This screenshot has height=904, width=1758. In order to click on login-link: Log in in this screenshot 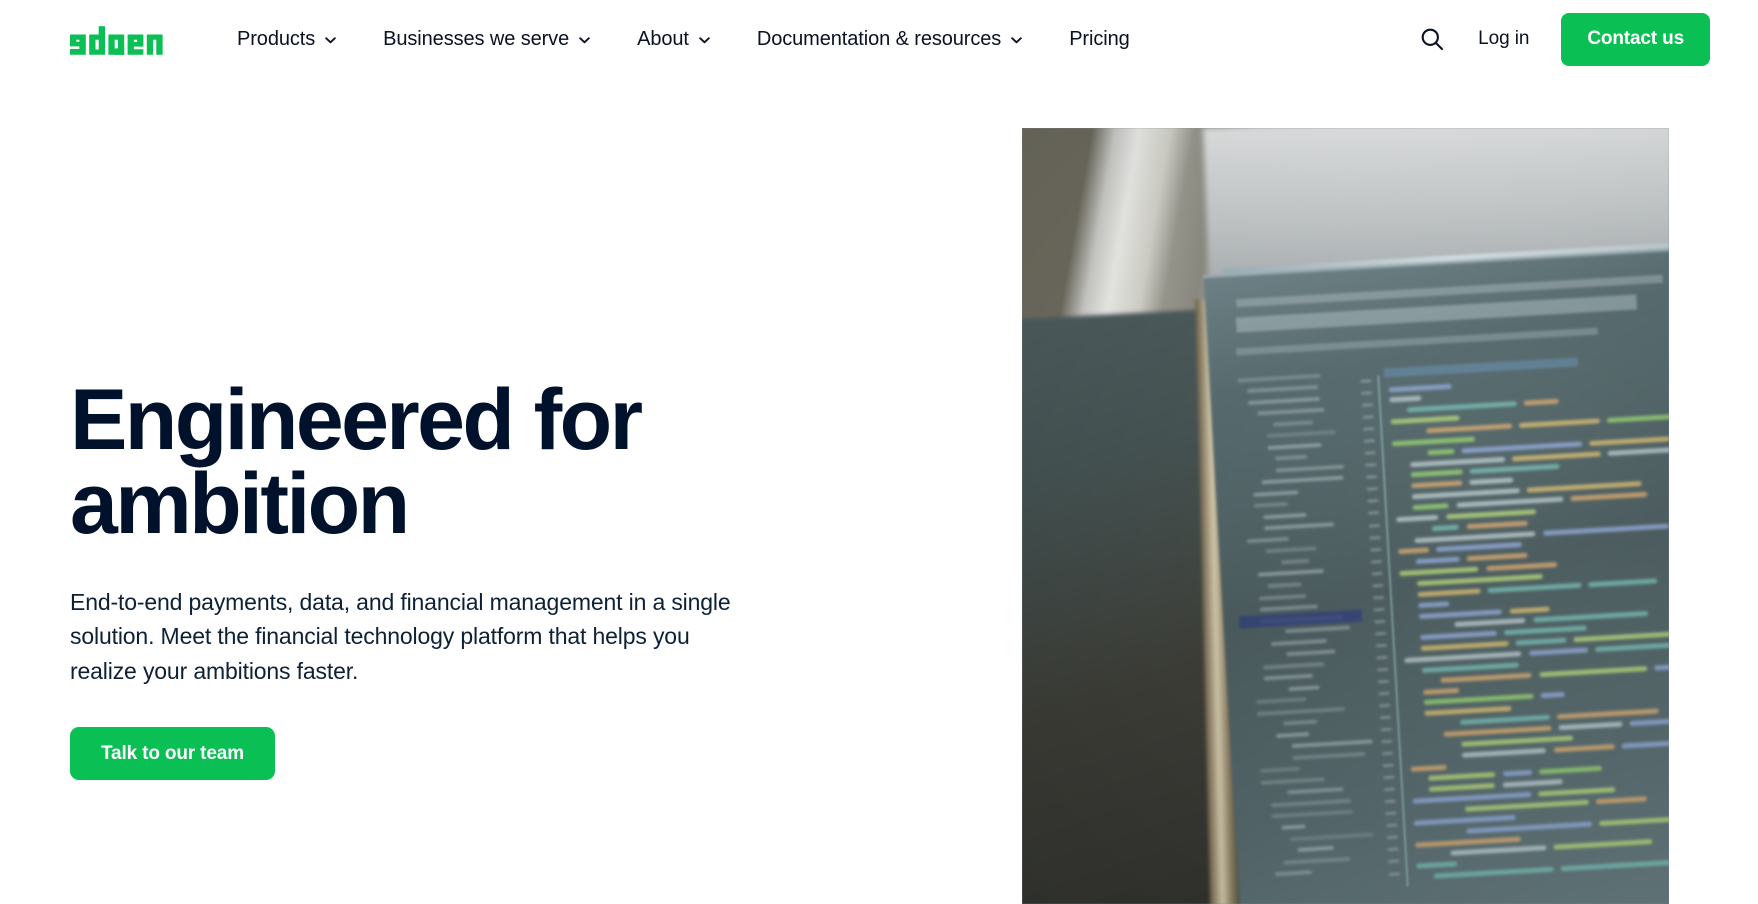, I will do `click(1502, 39)`.